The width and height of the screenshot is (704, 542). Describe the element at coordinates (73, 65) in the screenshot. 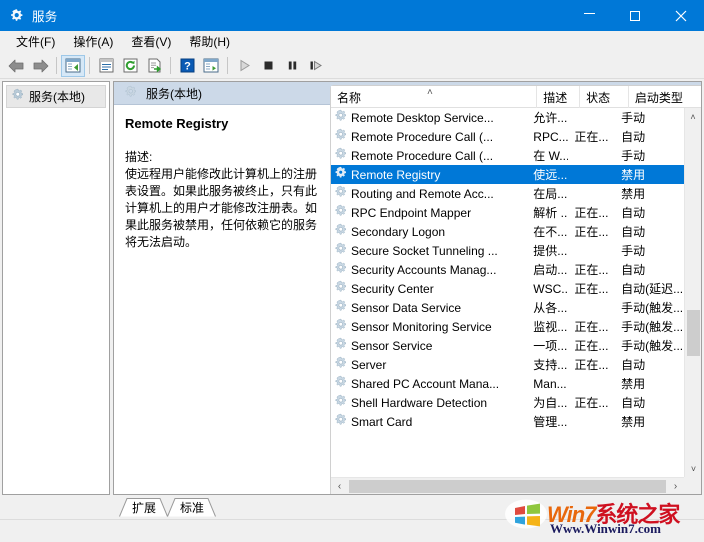

I see `show-hide-tree-icon` at that location.